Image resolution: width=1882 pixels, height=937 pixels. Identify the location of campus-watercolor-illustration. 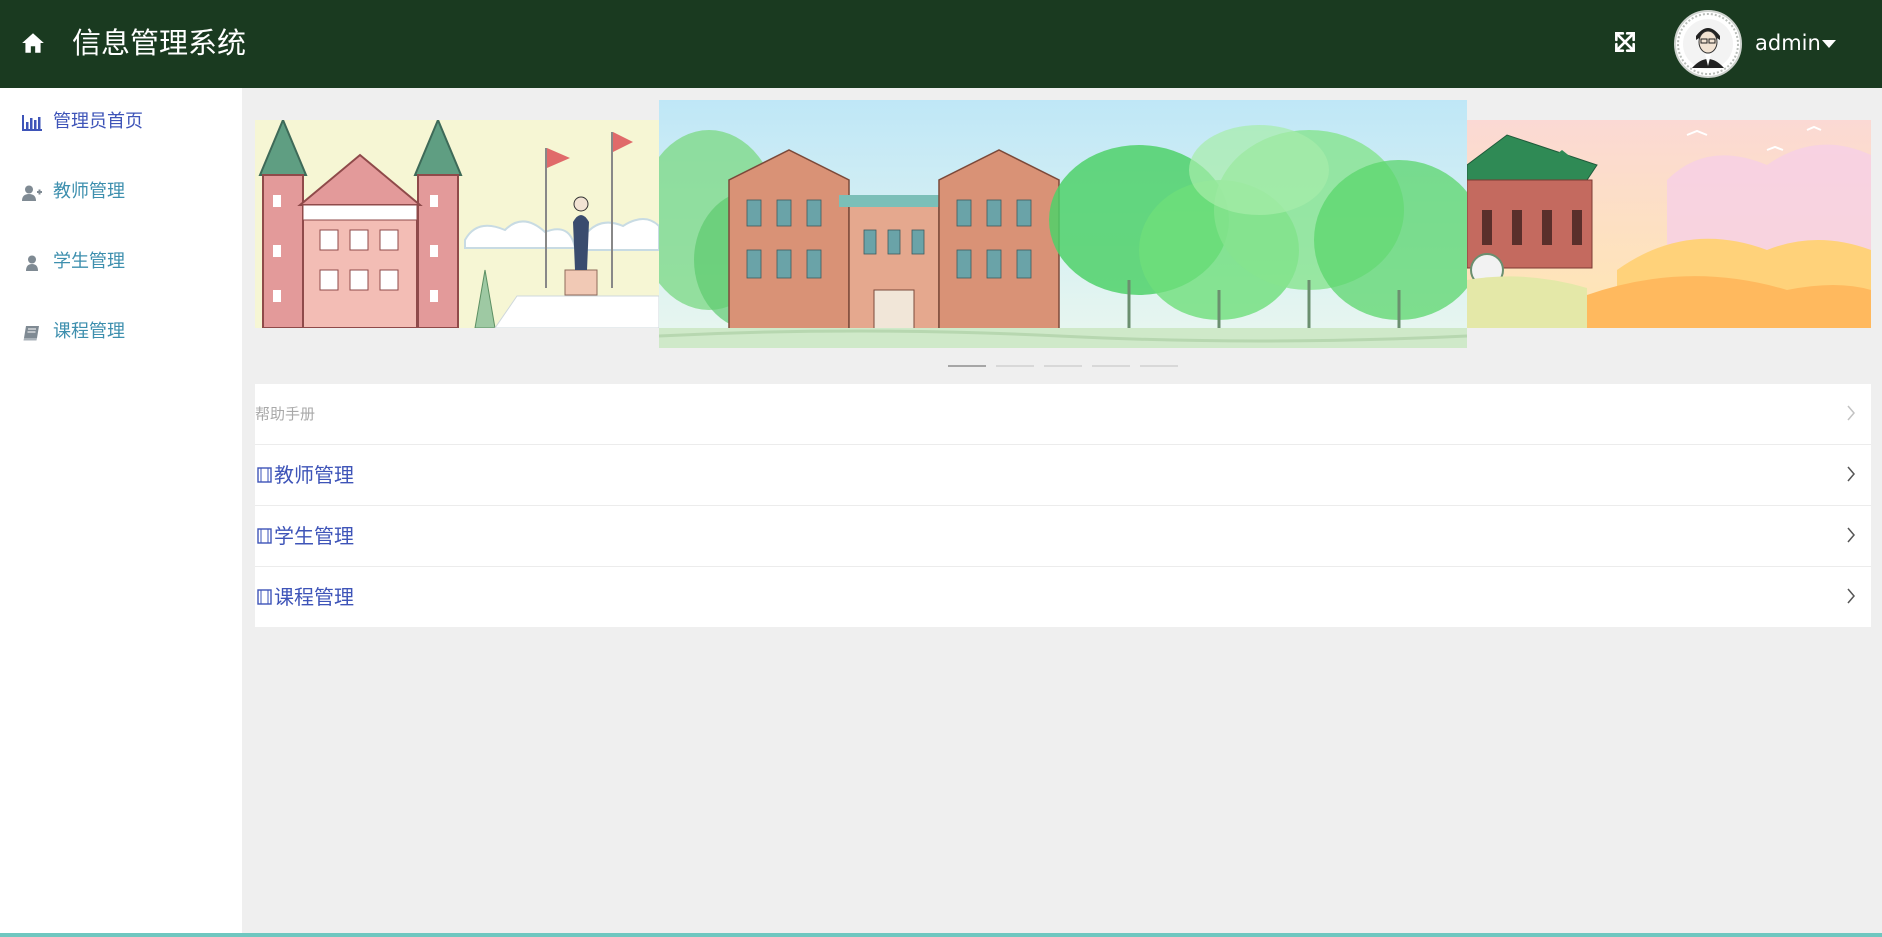
(1063, 224).